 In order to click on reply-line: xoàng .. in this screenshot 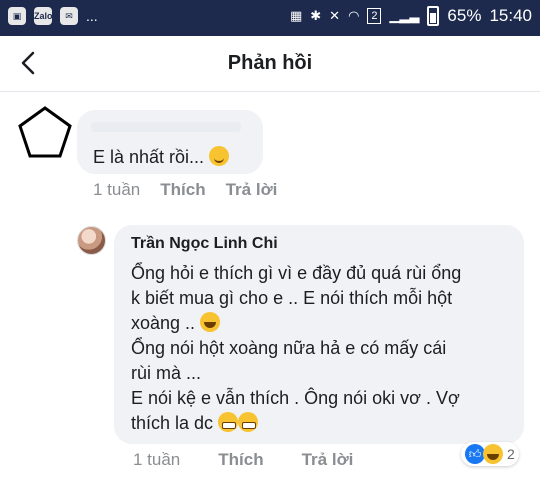, I will do `click(321, 323)`.